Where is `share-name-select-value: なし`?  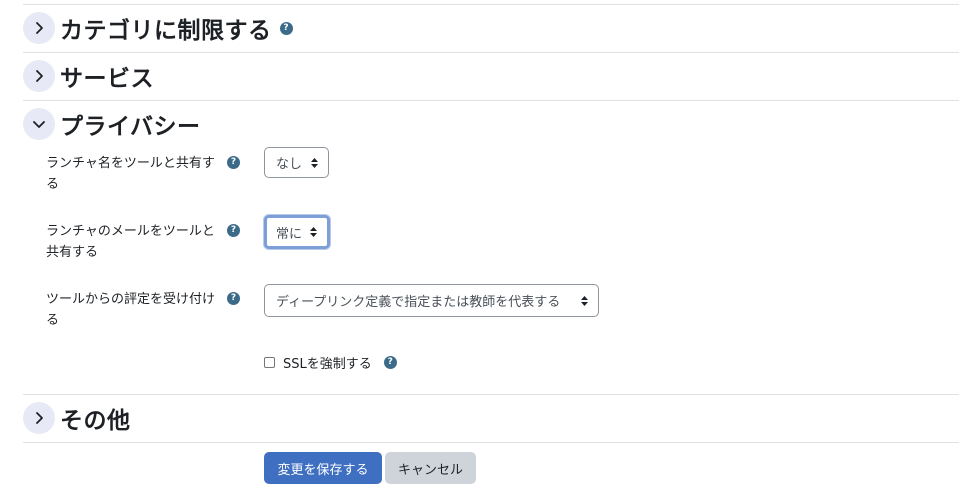
share-name-select-value: なし is located at coordinates (289, 164).